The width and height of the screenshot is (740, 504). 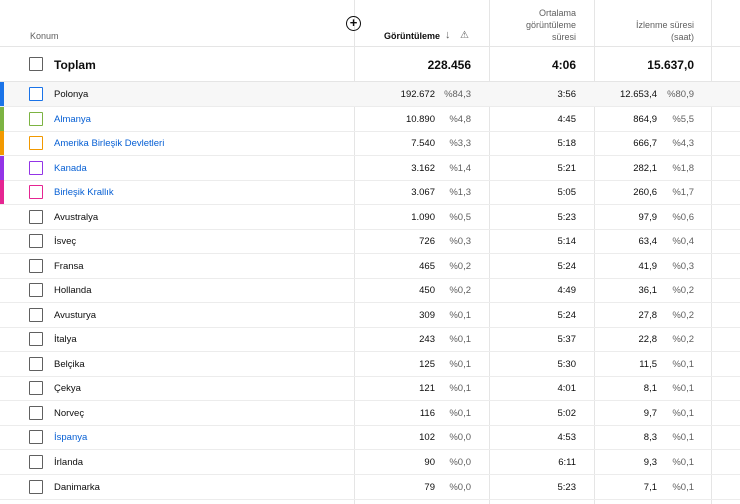 What do you see at coordinates (563, 65) in the screenshot?
I see `total-avg-duration: 4:06` at bounding box center [563, 65].